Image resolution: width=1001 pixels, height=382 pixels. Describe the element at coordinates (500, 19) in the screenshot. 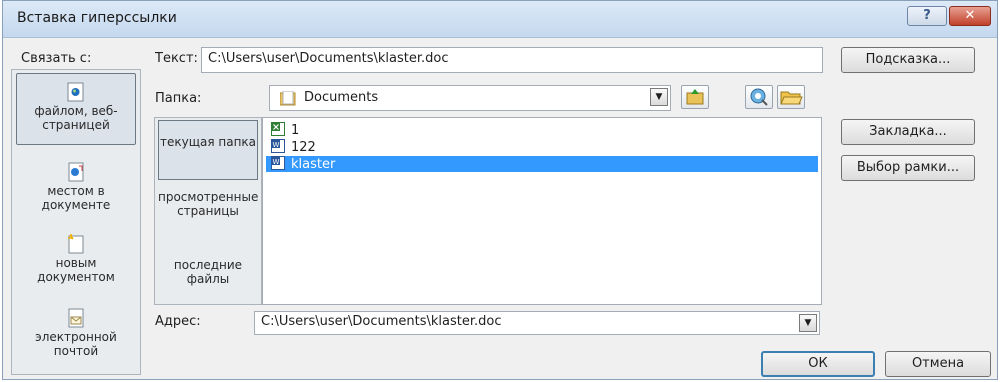

I see `title-bar: Вставка гиперссылки ? ✕` at that location.